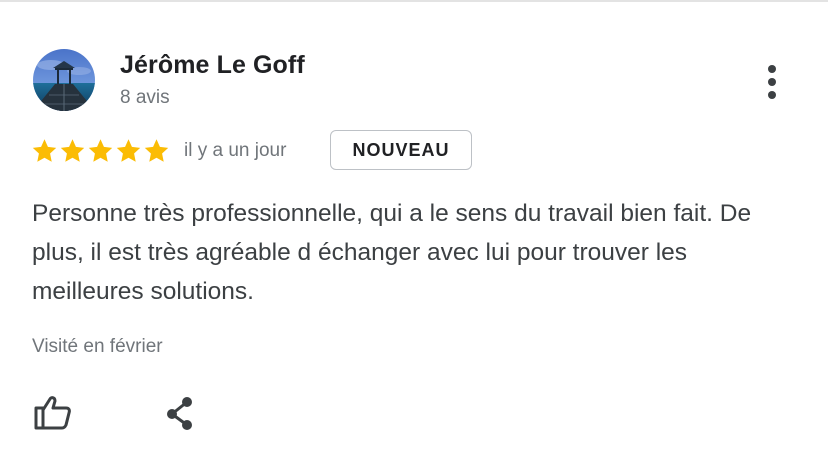  Describe the element at coordinates (235, 150) in the screenshot. I see `review-time: il y a un jour` at that location.